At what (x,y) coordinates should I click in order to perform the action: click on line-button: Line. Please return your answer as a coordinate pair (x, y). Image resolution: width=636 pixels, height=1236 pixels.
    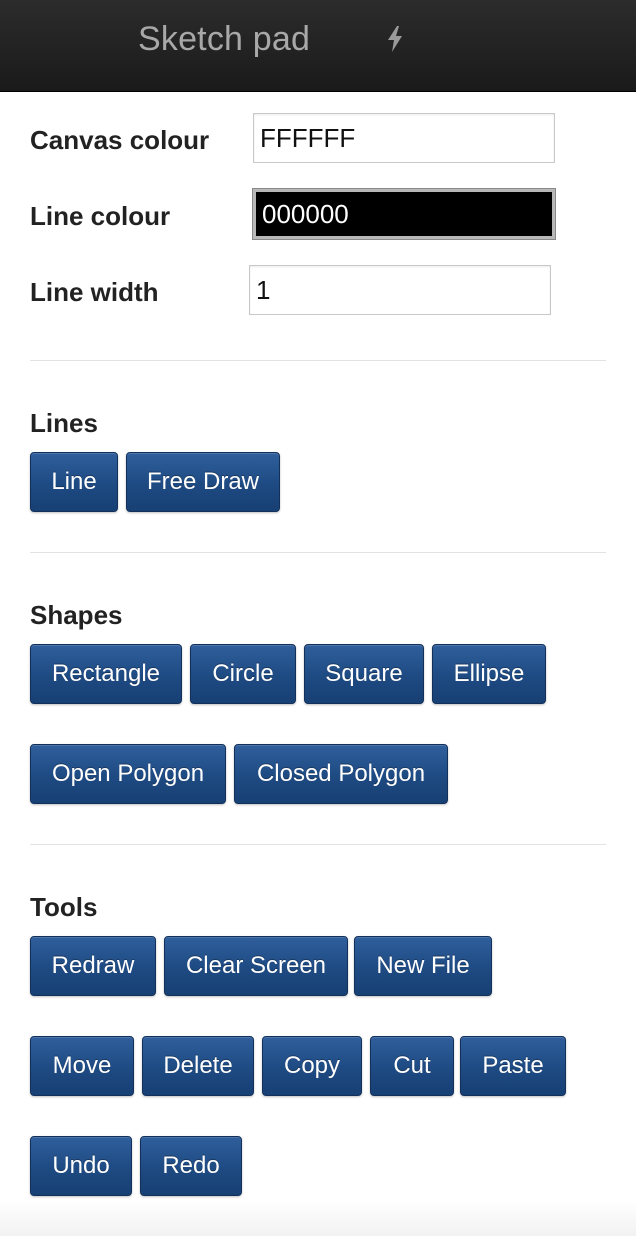
    Looking at the image, I should click on (74, 482).